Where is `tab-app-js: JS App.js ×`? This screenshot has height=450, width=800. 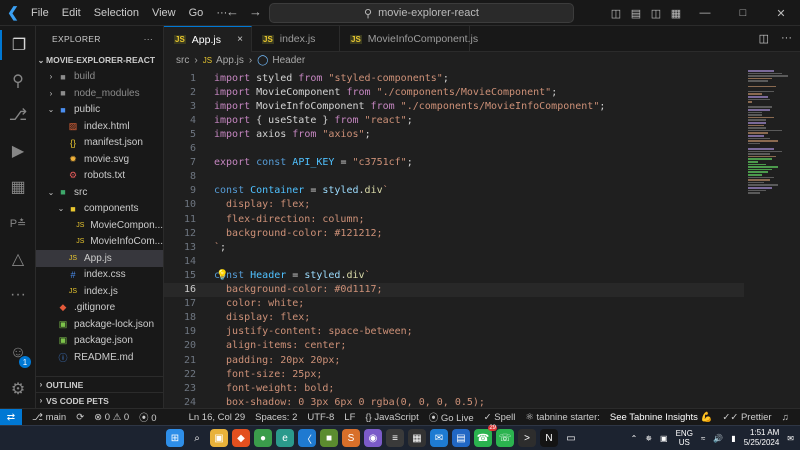 tab-app-js: JS App.js × is located at coordinates (208, 39).